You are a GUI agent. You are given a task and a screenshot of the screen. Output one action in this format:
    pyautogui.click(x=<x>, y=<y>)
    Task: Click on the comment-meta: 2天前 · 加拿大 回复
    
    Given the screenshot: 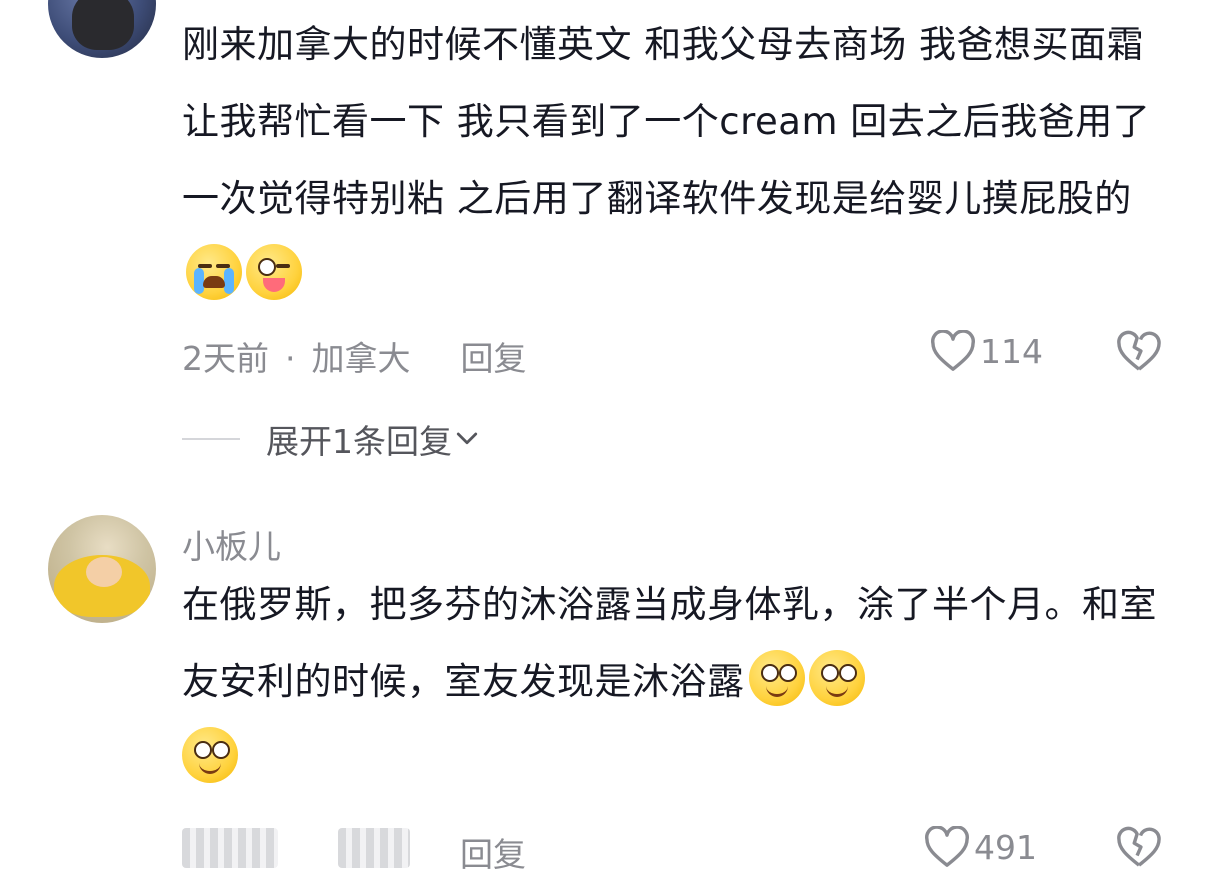 What is the action you would take?
    pyautogui.click(x=354, y=356)
    